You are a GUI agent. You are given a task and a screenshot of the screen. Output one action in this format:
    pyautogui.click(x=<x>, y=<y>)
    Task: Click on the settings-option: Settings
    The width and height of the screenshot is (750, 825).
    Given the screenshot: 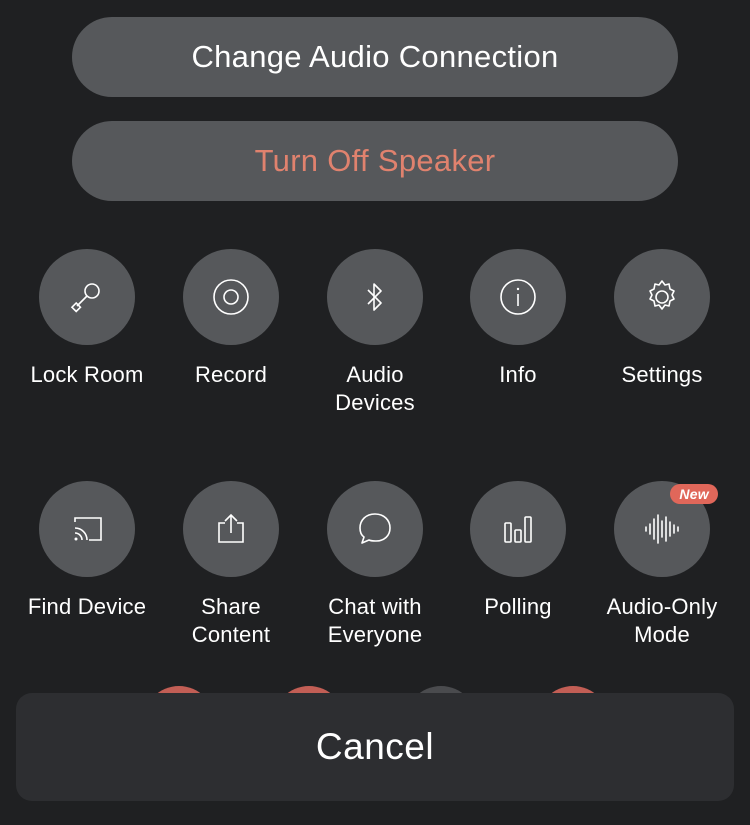 What is the action you would take?
    pyautogui.click(x=662, y=319)
    